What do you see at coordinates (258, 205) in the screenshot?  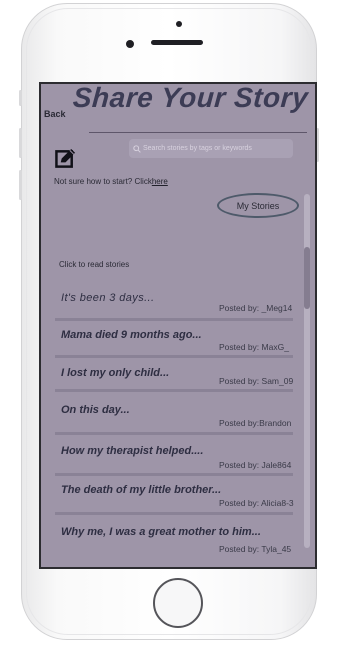 I see `my-stories-button: My Stories` at bounding box center [258, 205].